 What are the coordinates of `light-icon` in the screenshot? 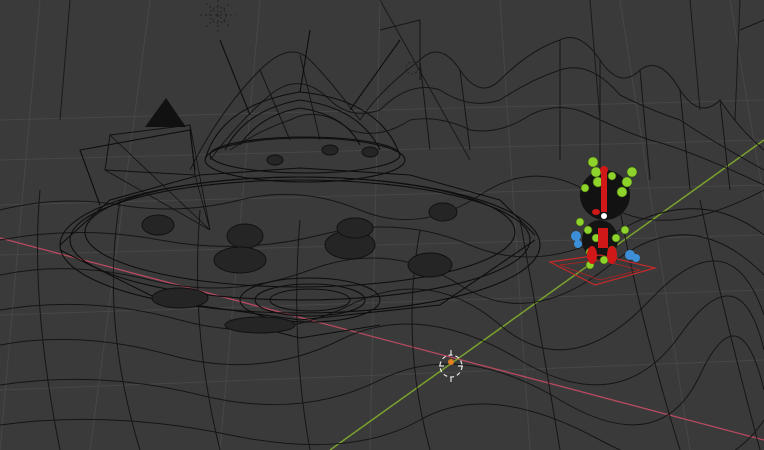 It's located at (218, 16).